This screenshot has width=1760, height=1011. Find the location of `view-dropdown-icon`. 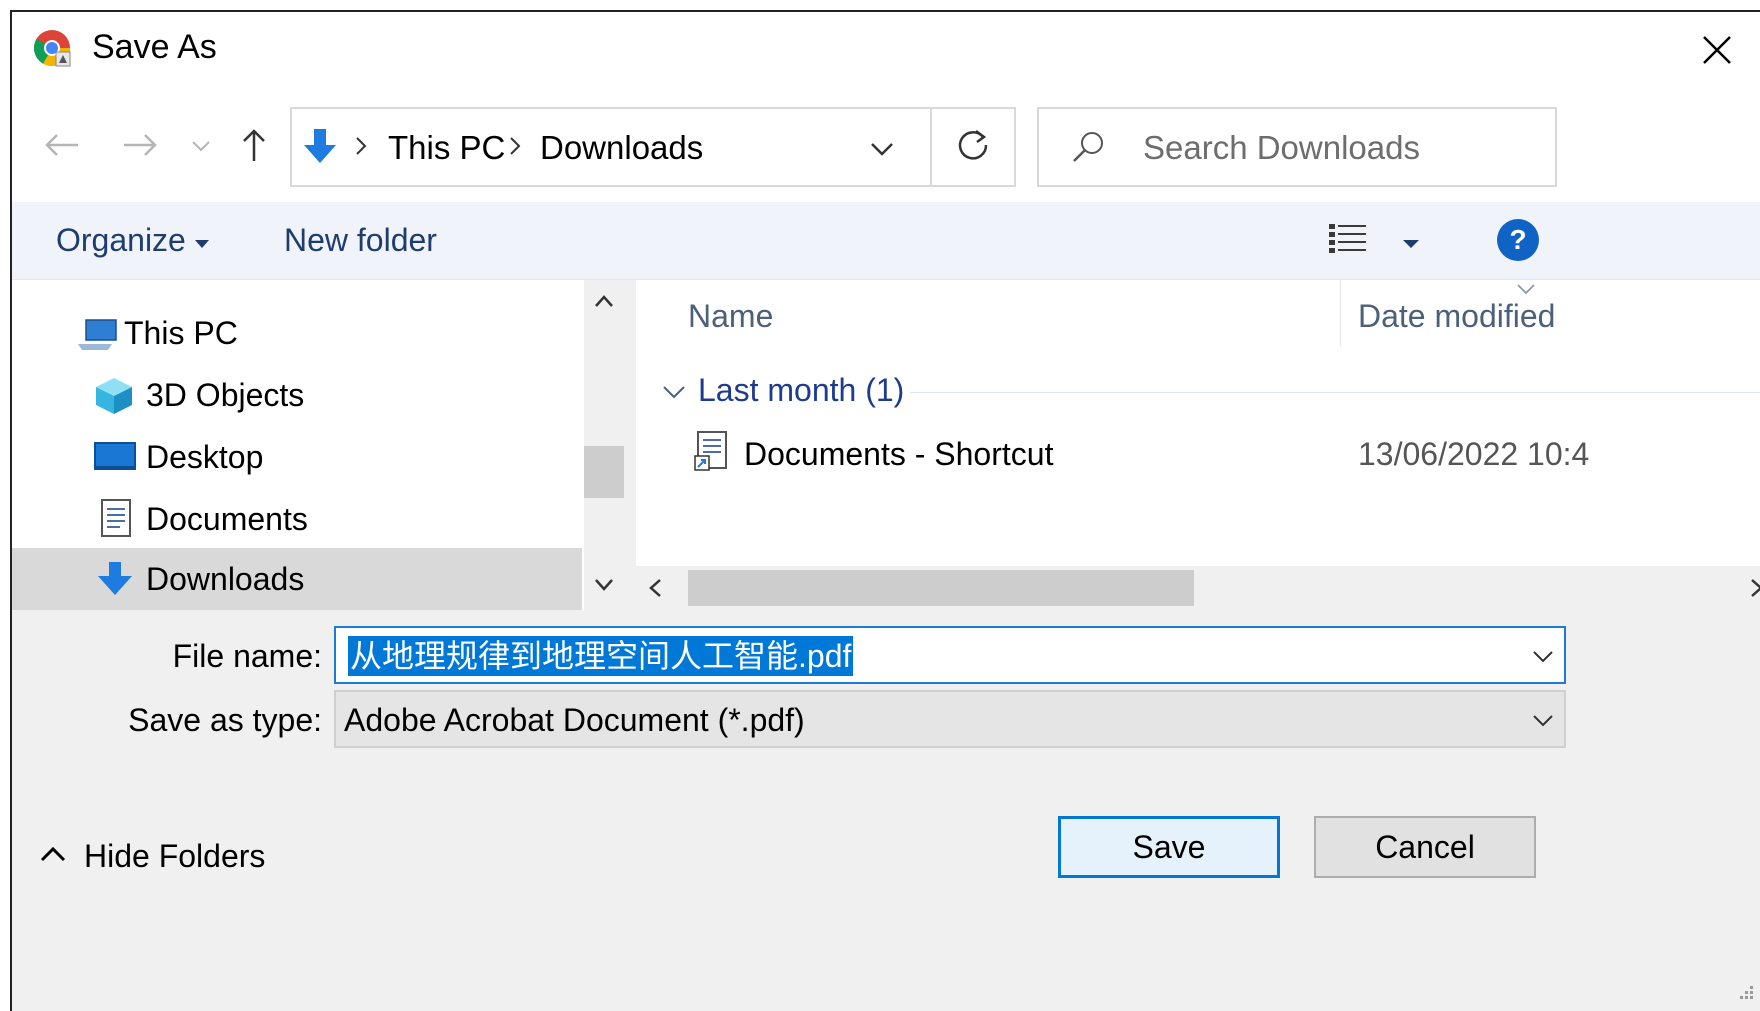

view-dropdown-icon is located at coordinates (1411, 245).